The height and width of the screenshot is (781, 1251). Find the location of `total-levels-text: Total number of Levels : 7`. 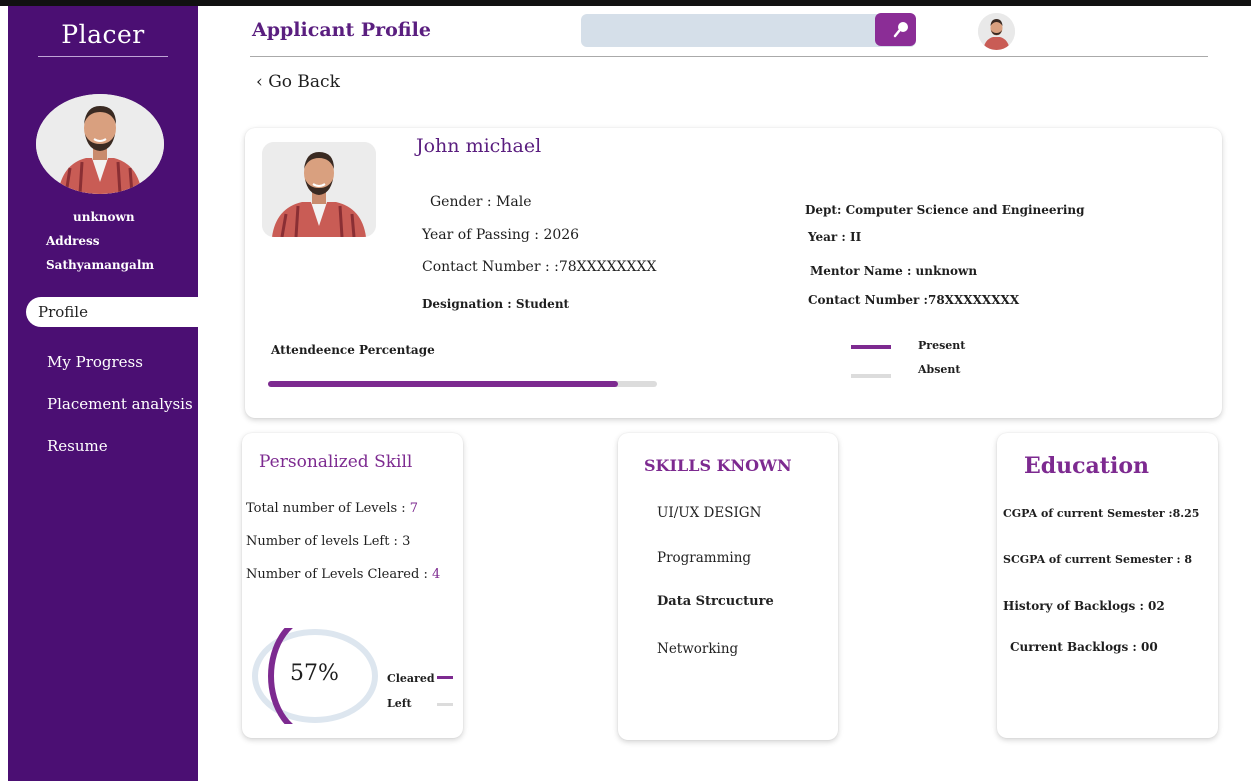

total-levels-text: Total number of Levels : 7 is located at coordinates (332, 508).